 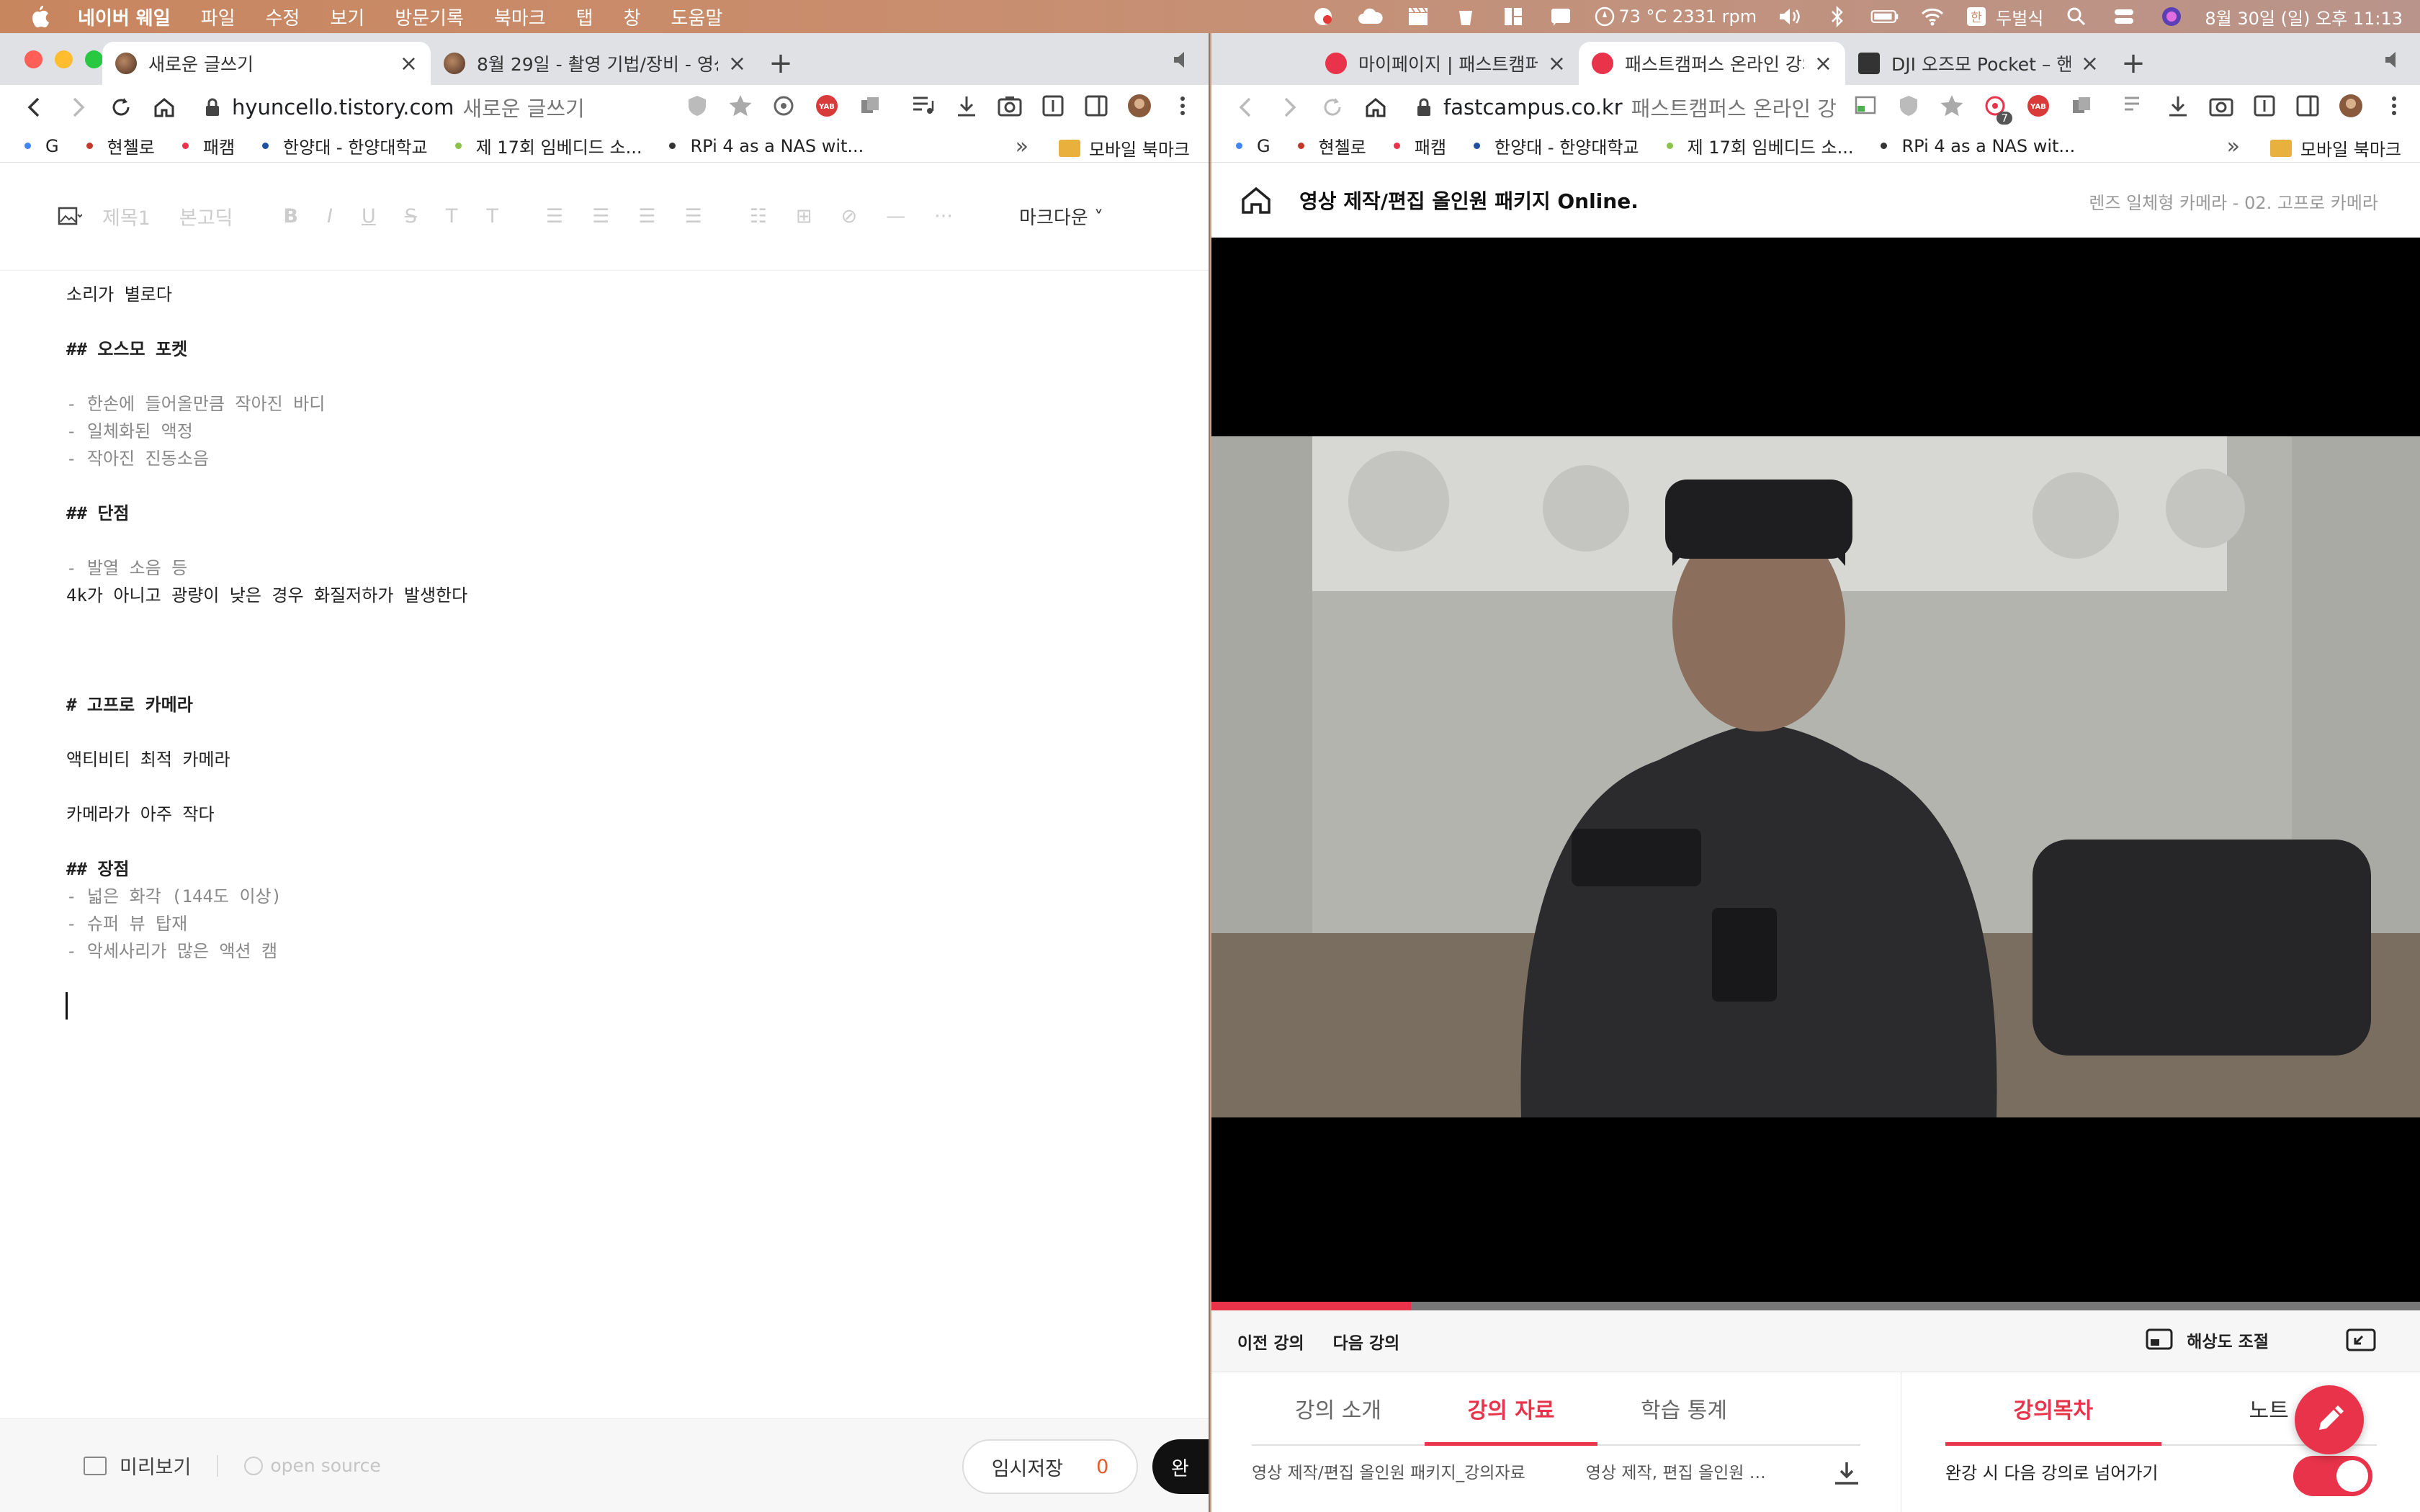 I want to click on align-center-icon: ☰, so click(x=600, y=216).